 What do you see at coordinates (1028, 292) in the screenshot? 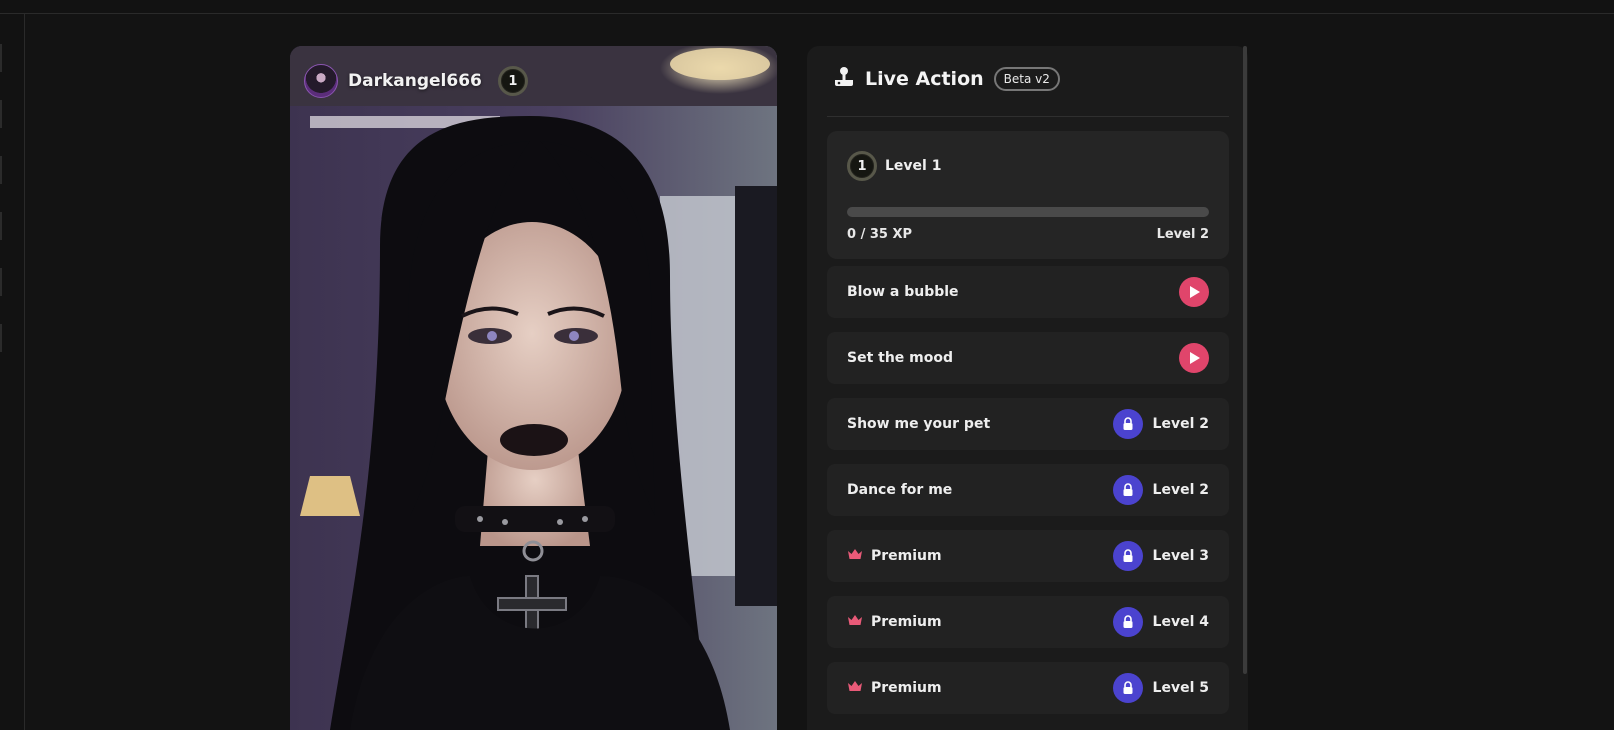
I see `action-row-blow-a-bubble: Blow a bubble` at bounding box center [1028, 292].